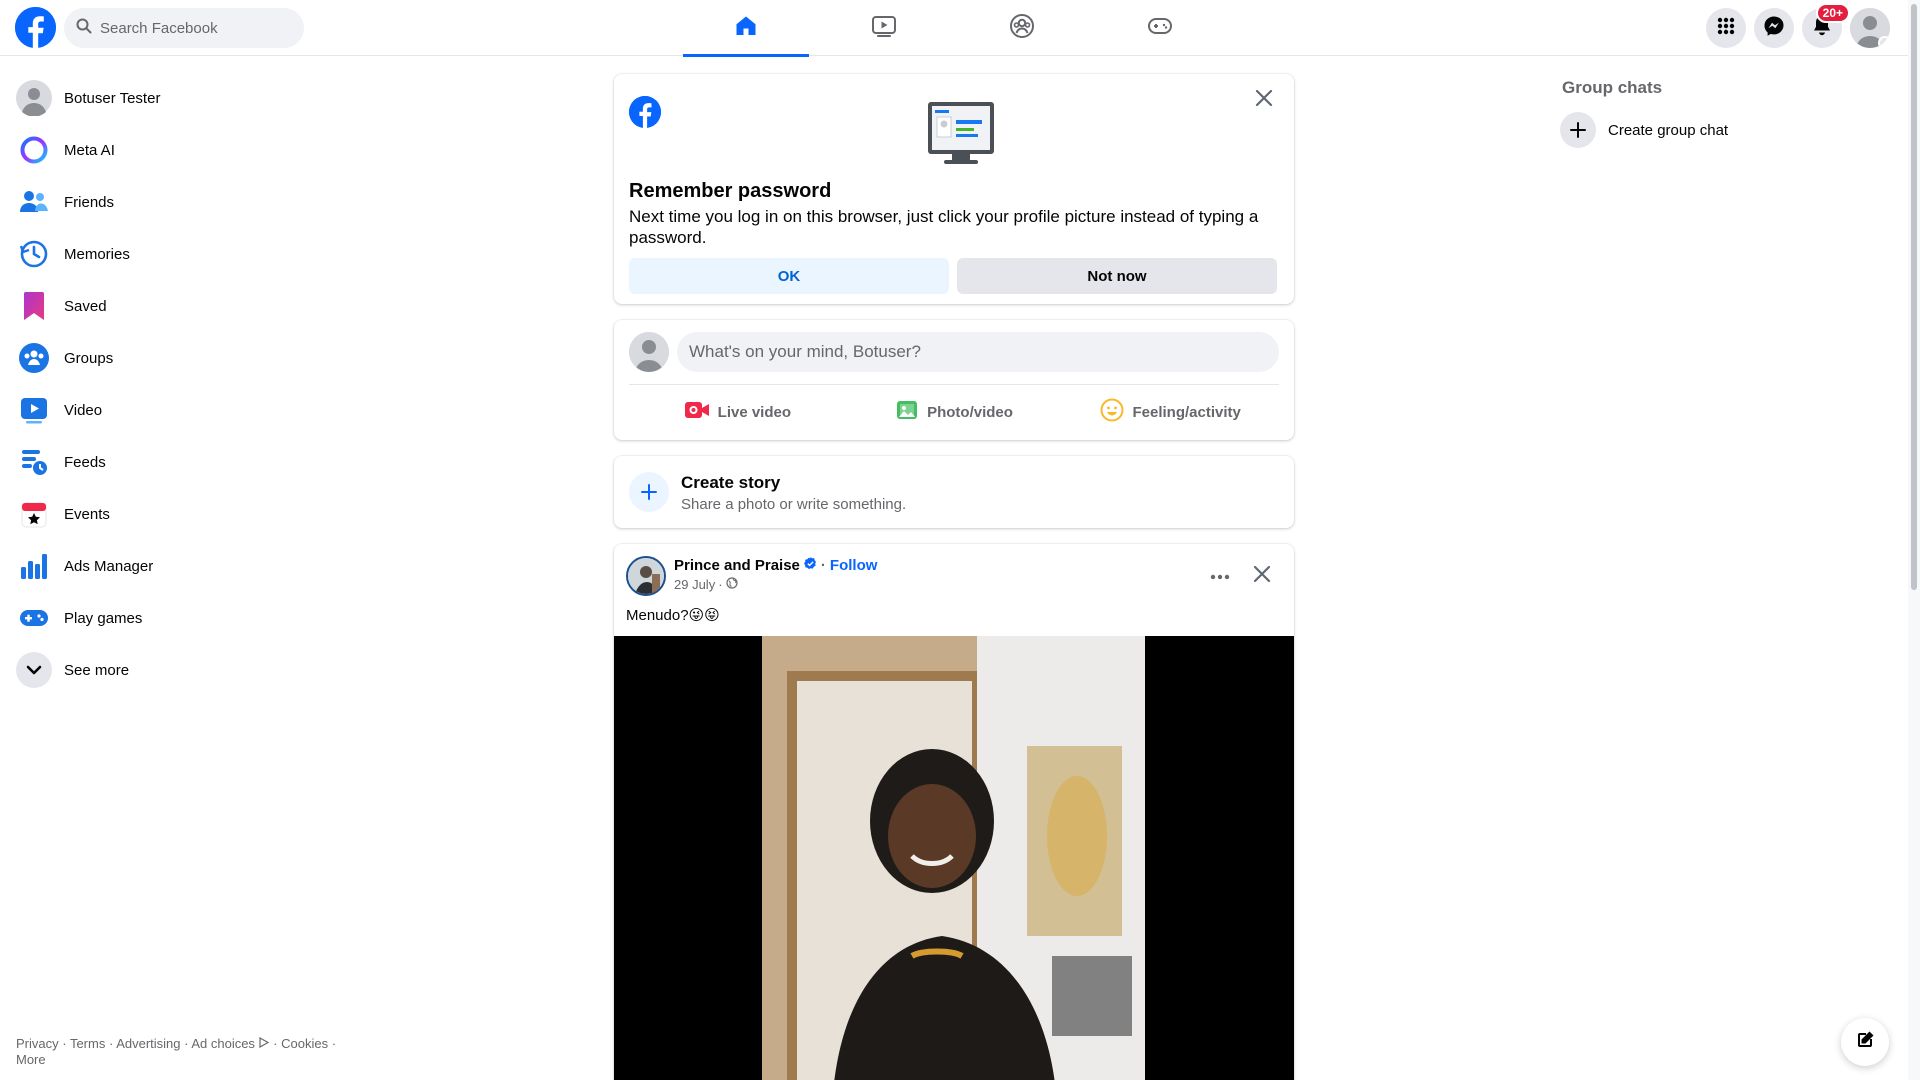 The width and height of the screenshot is (1920, 1080). What do you see at coordinates (34, 514) in the screenshot?
I see `events-icon` at bounding box center [34, 514].